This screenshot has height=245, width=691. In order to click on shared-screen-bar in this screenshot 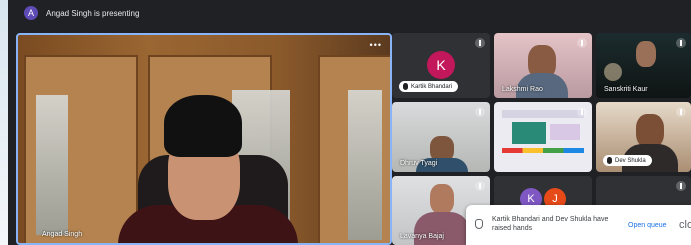, I will do `click(543, 150)`.